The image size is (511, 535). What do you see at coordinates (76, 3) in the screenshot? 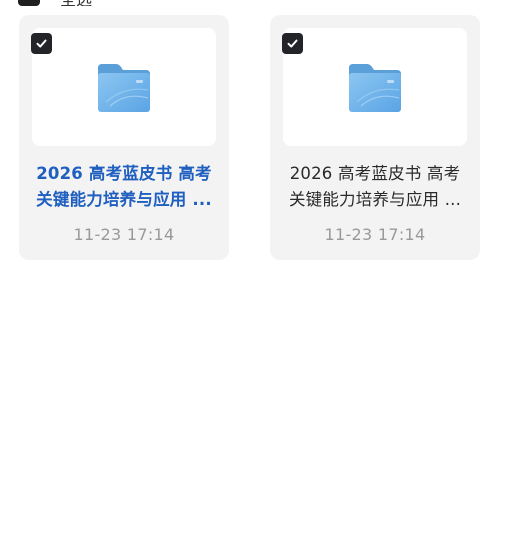
I see `select-all-label: 全选` at bounding box center [76, 3].